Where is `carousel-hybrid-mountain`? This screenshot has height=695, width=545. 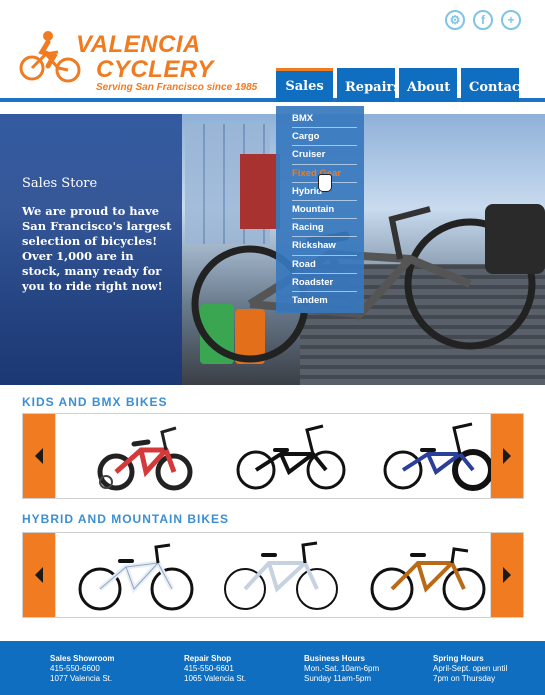 carousel-hybrid-mountain is located at coordinates (273, 575).